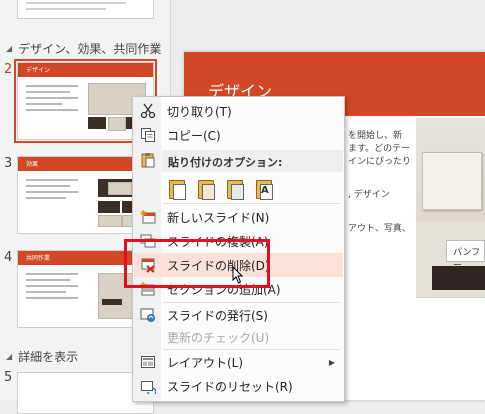 The image size is (485, 414). I want to click on menu-item-new-slide: ✱ 新しいスライド(N), so click(238, 217).